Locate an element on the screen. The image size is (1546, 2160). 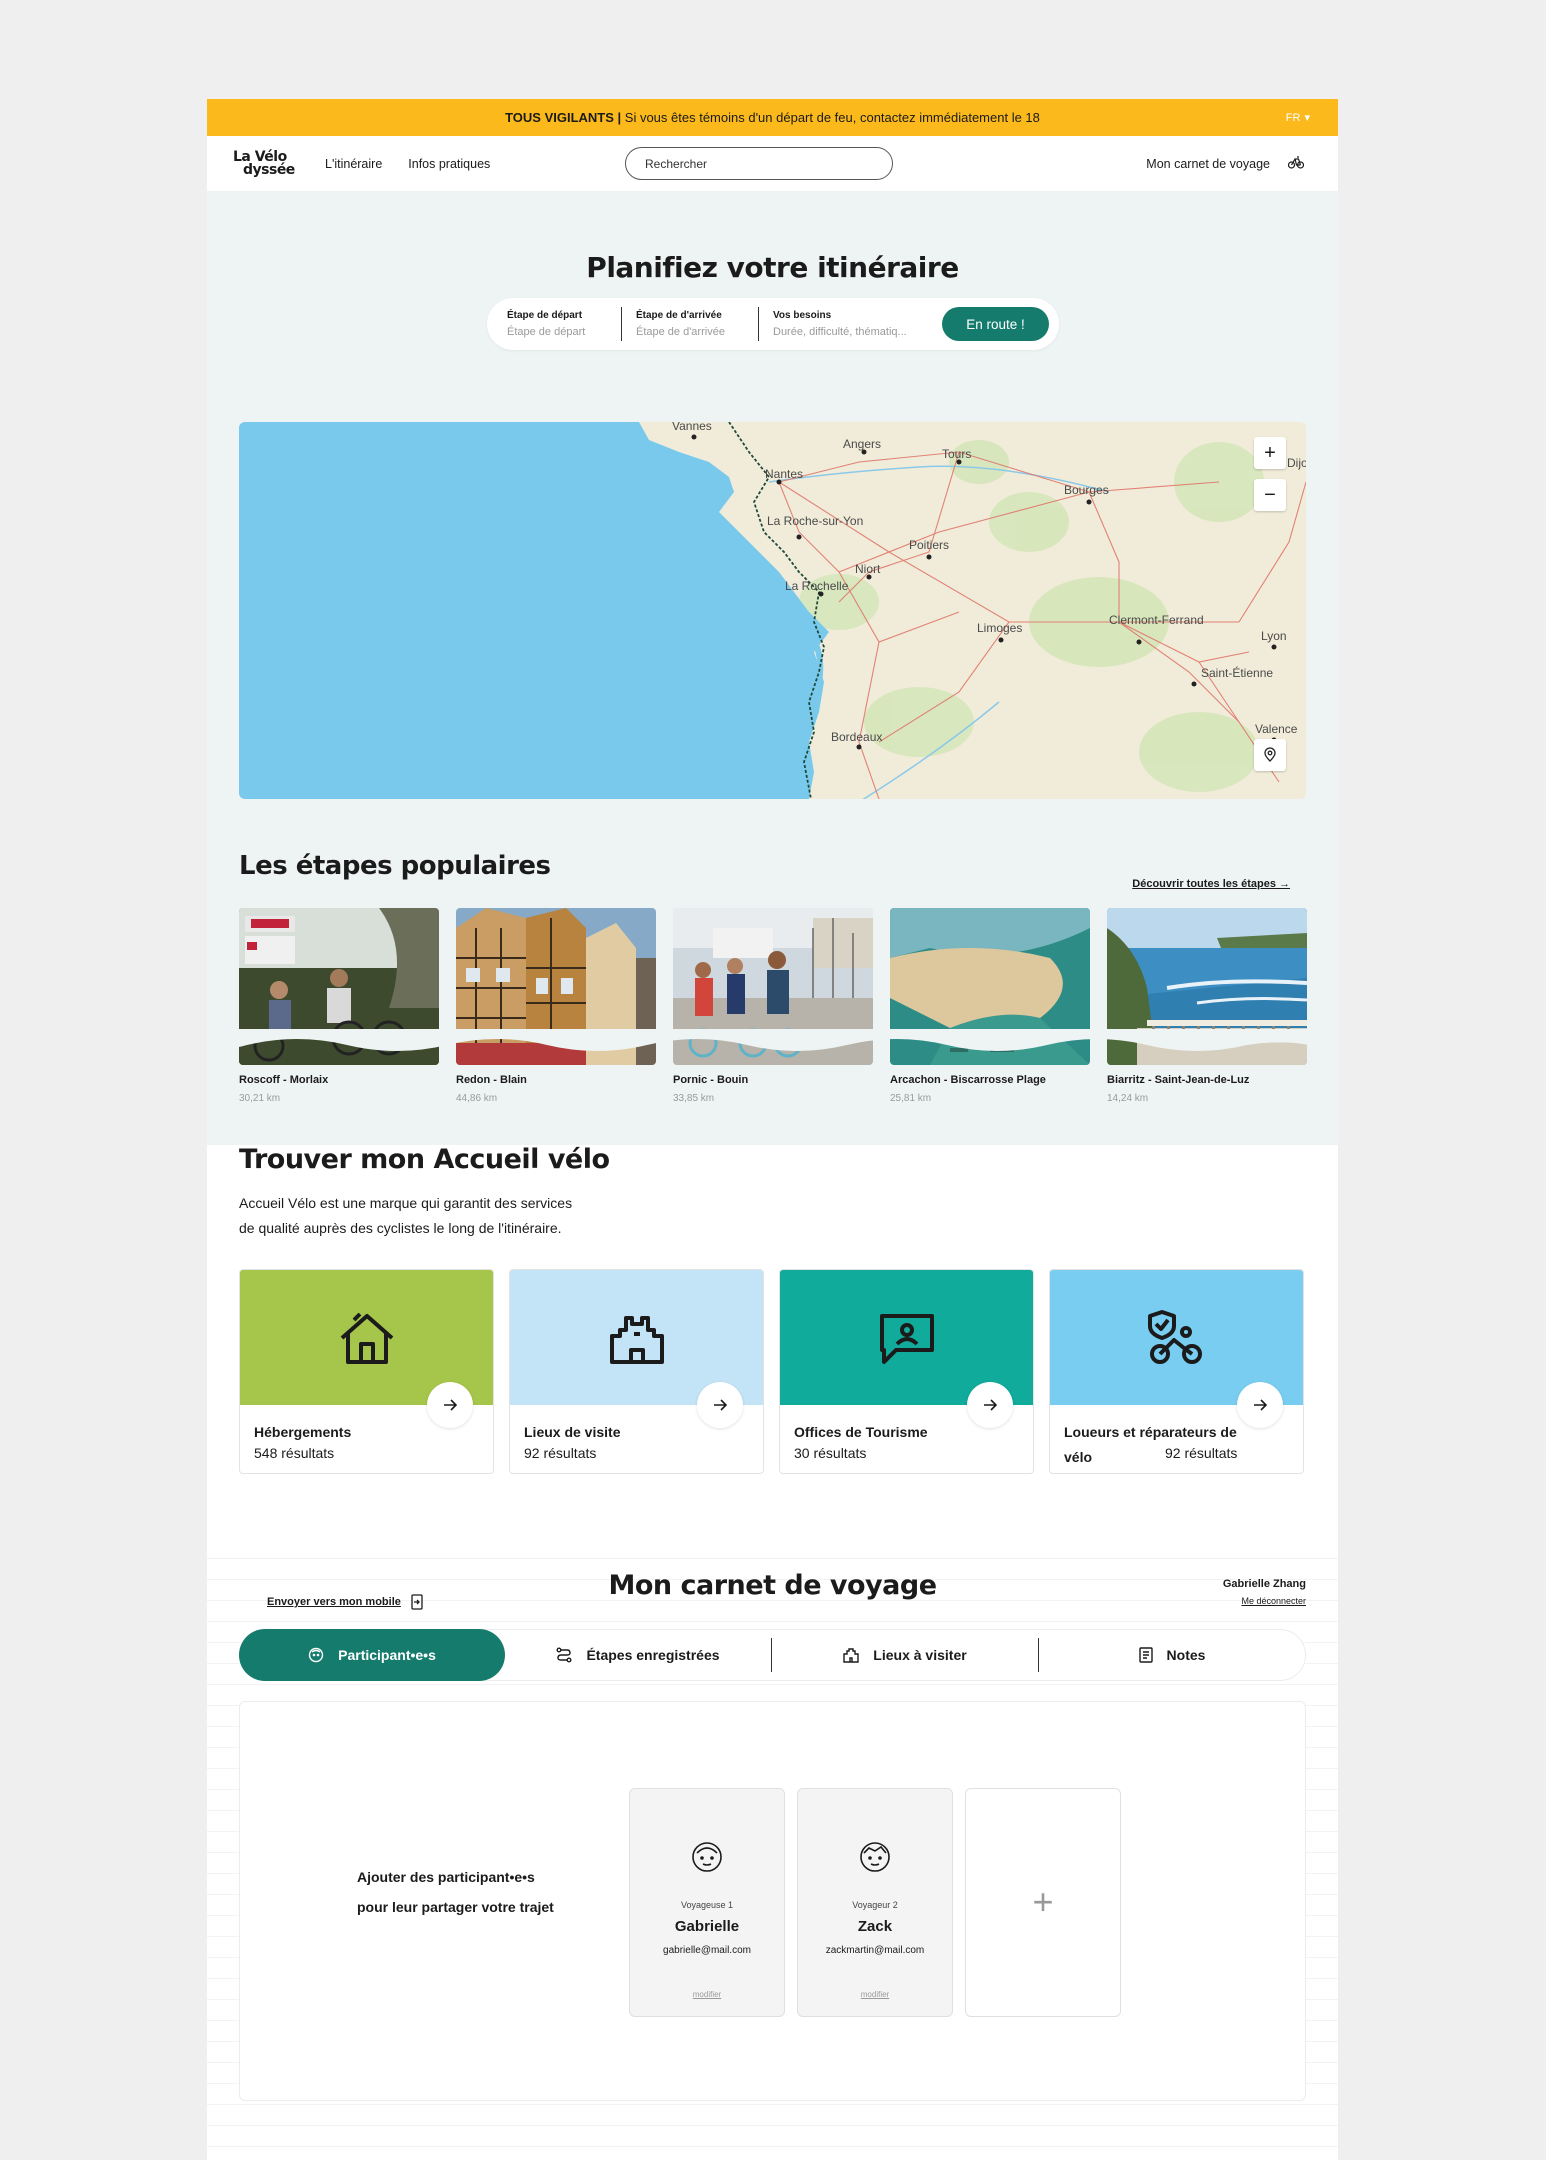
wave-divider is located at coordinates (772, 1041).